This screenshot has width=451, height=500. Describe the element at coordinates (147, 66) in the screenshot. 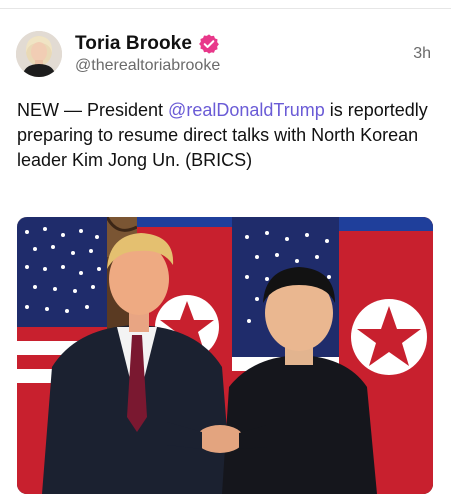

I see `author-handle: @therealtoriabrooke` at that location.